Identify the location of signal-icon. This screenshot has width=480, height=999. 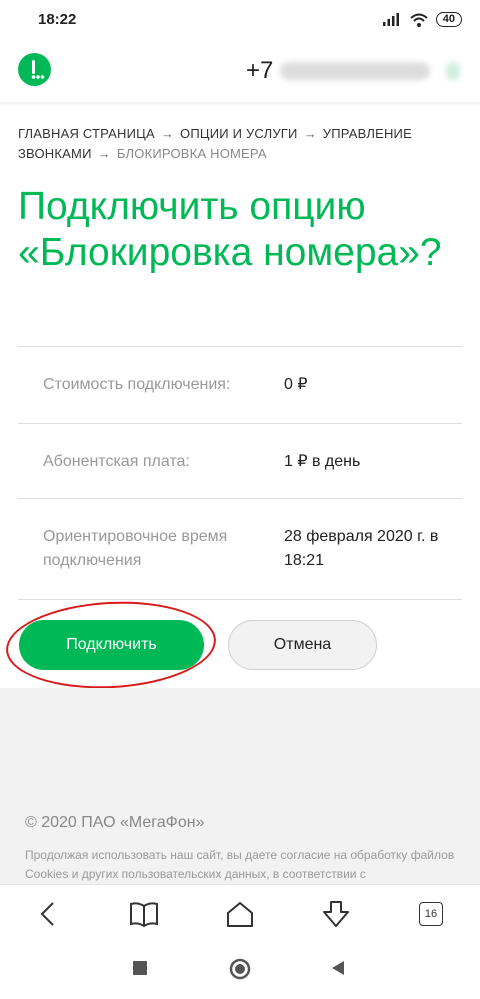
(390, 19).